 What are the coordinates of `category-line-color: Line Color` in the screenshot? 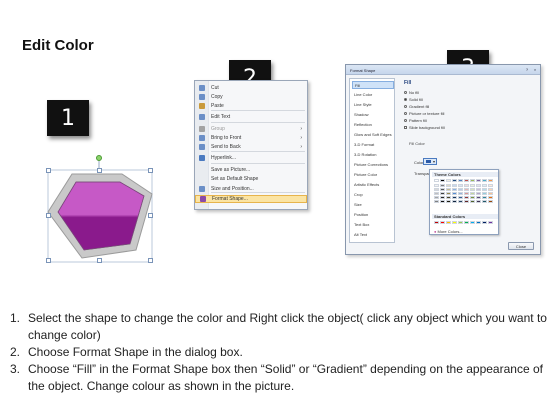 It's located at (373, 95).